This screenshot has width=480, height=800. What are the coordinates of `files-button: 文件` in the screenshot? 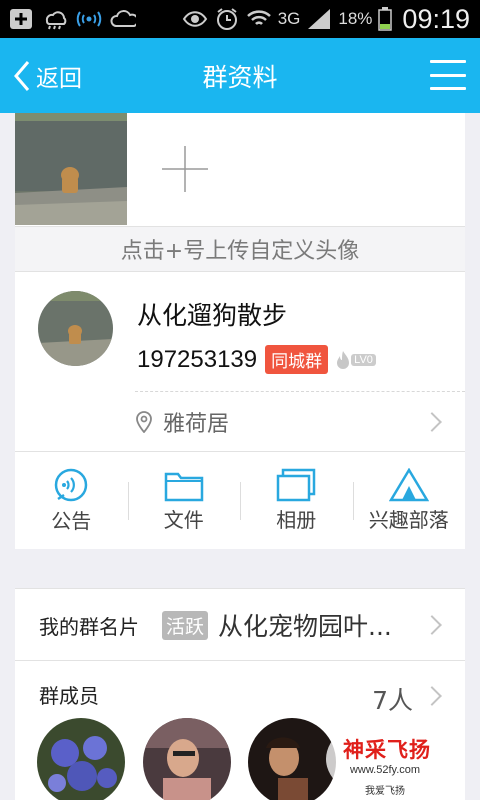 It's located at (184, 500).